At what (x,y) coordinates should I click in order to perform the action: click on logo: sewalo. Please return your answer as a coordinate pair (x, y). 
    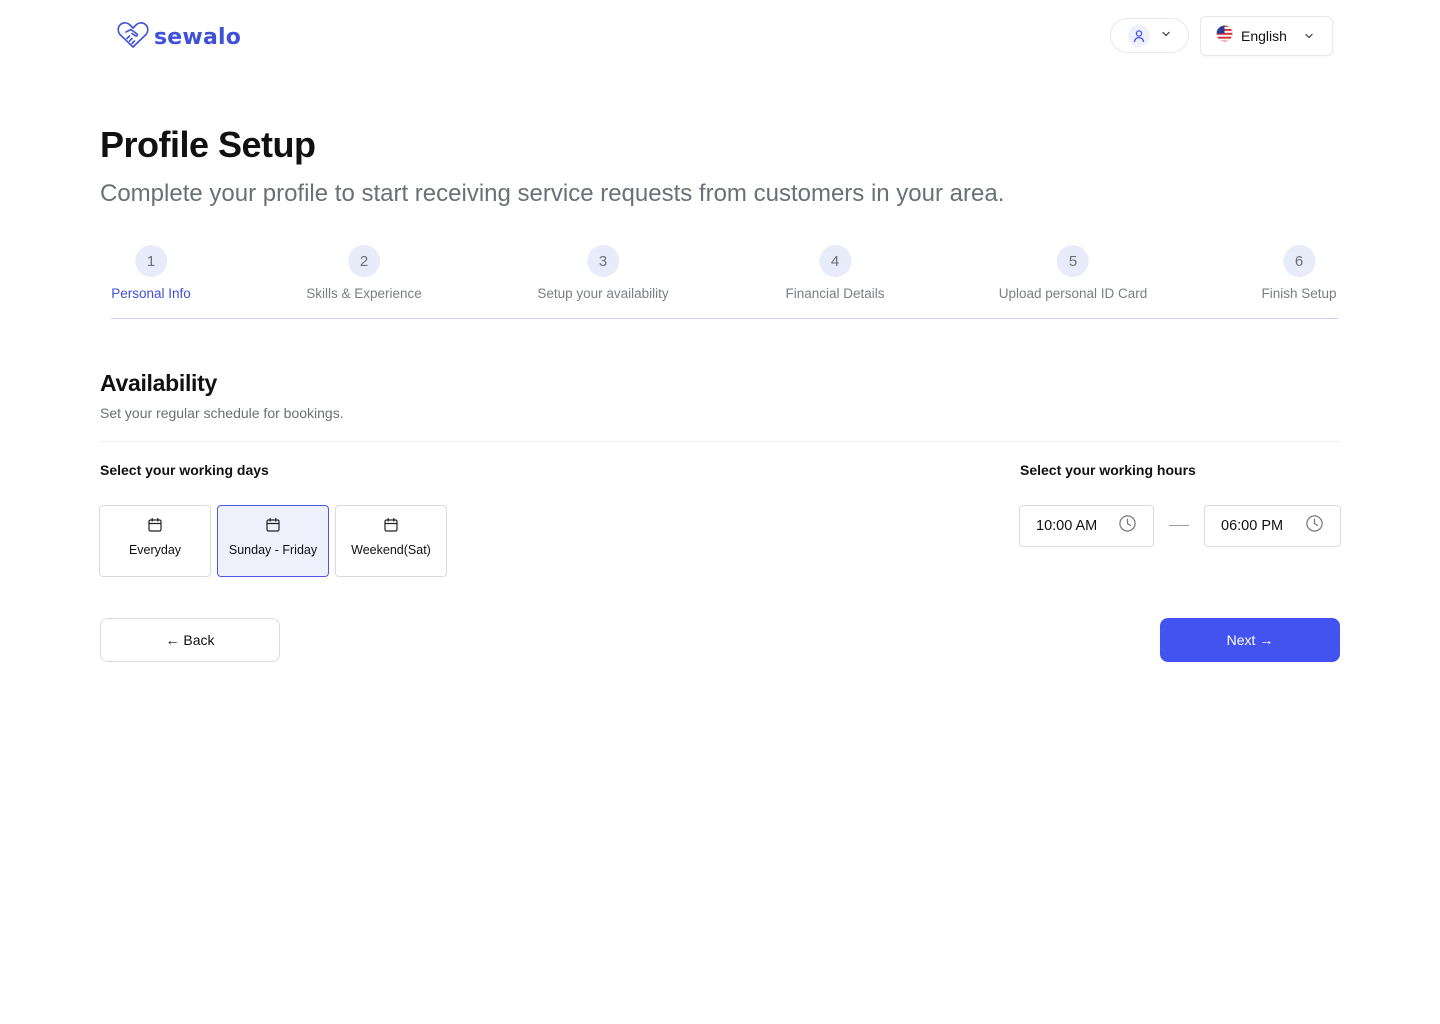
    Looking at the image, I should click on (179, 37).